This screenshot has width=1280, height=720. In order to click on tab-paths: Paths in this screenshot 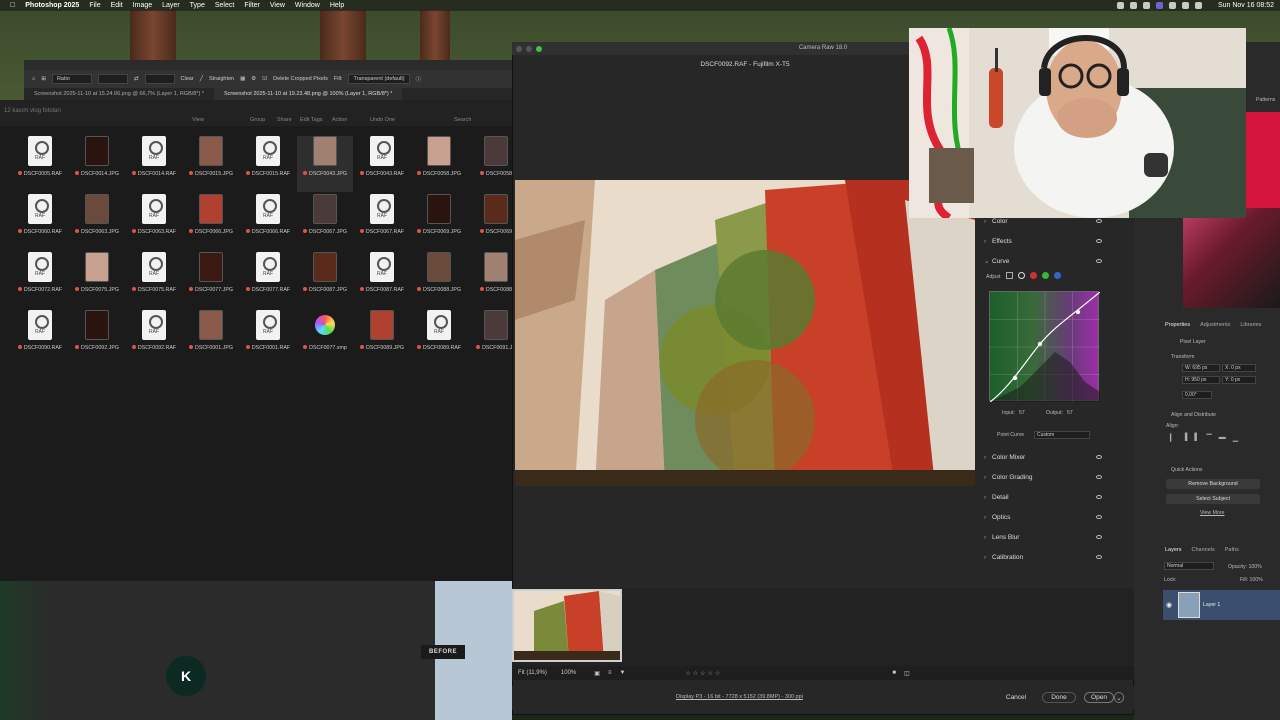, I will do `click(1232, 550)`.